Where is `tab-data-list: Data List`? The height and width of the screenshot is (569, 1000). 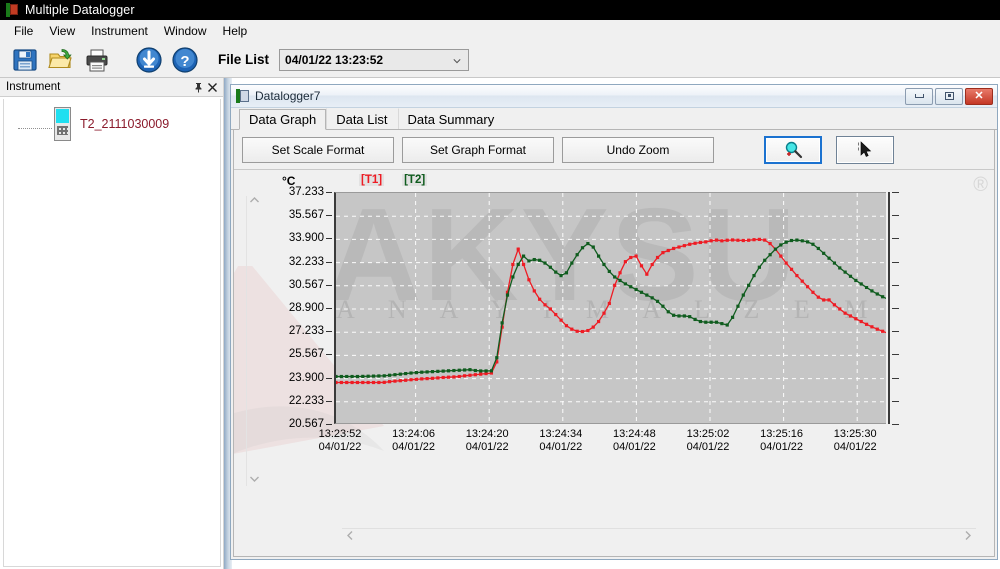 tab-data-list: Data List is located at coordinates (361, 118).